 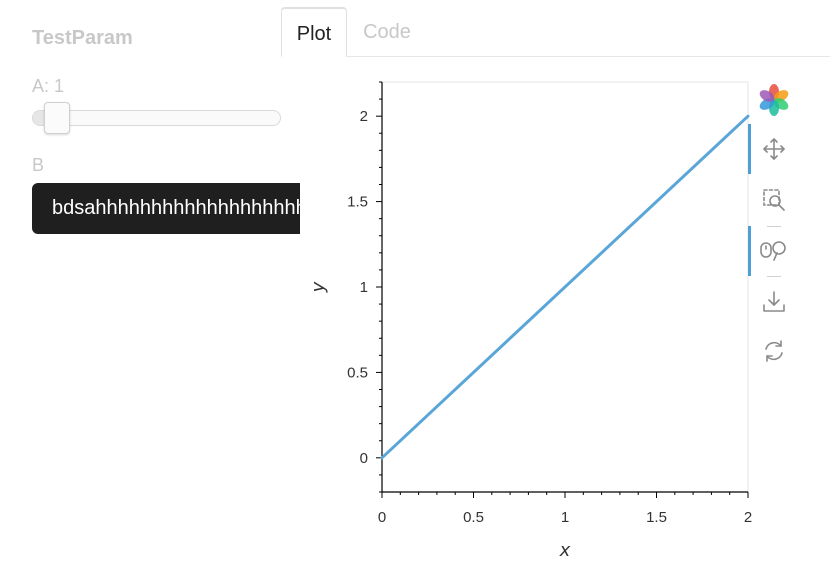 I want to click on plot-toolbar, so click(x=774, y=230).